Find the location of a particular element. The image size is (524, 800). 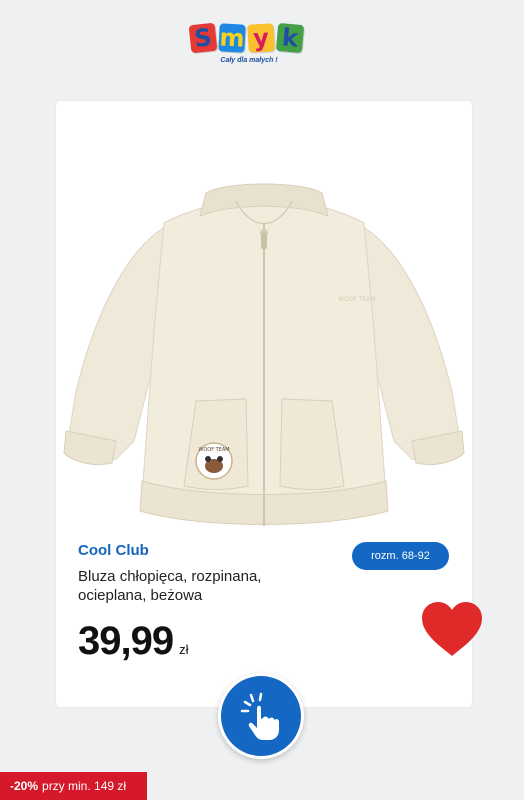

promo-banner: -20% przy min. 149 zł is located at coordinates (73, 786).